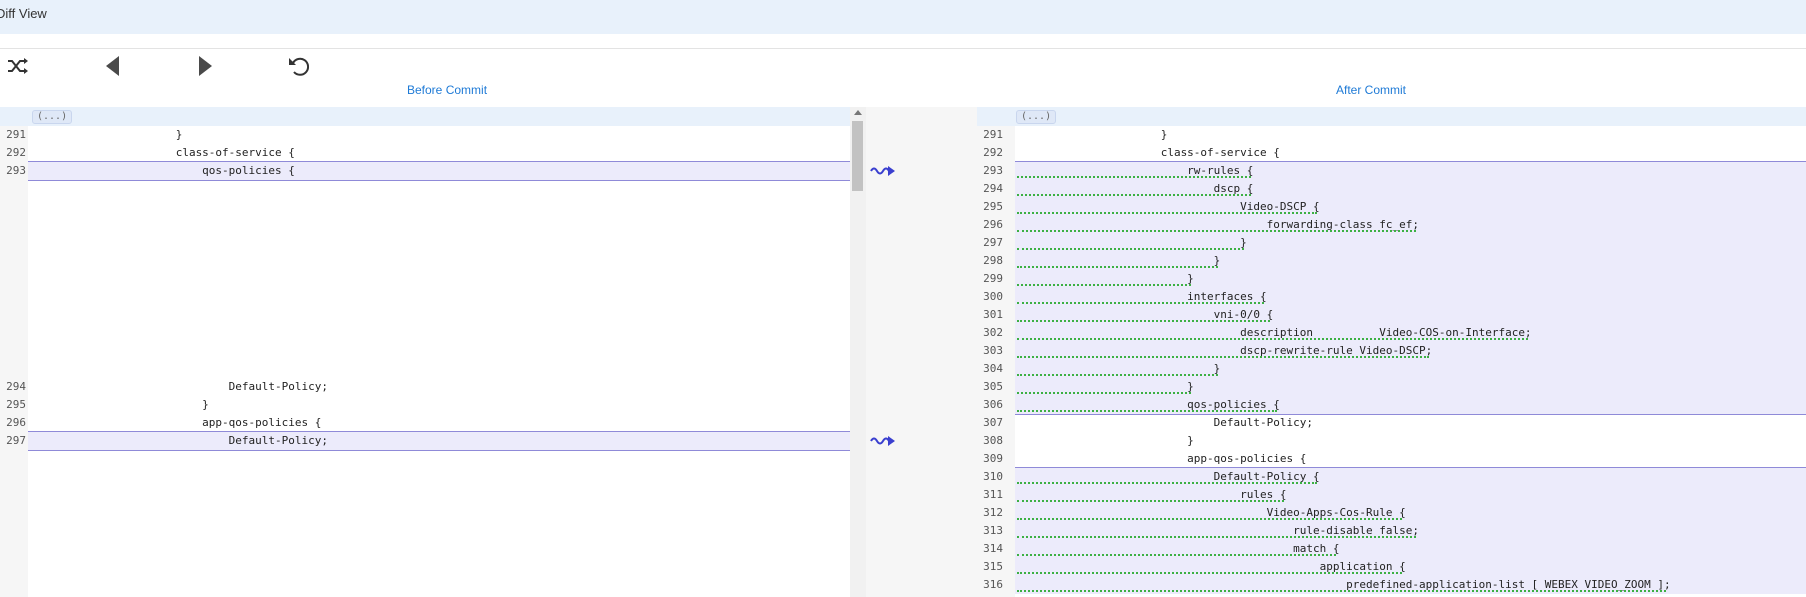  I want to click on shuffle-icon, so click(18, 66).